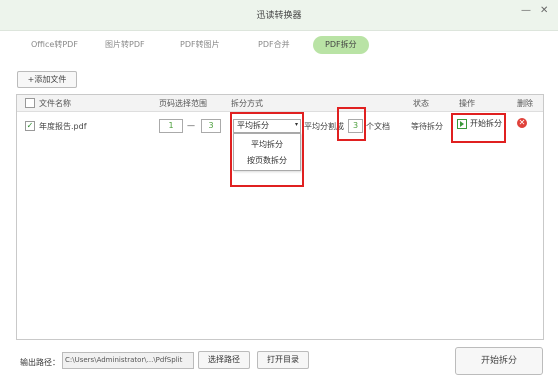  What do you see at coordinates (47, 79) in the screenshot?
I see `add-file-button: +添加文件` at bounding box center [47, 79].